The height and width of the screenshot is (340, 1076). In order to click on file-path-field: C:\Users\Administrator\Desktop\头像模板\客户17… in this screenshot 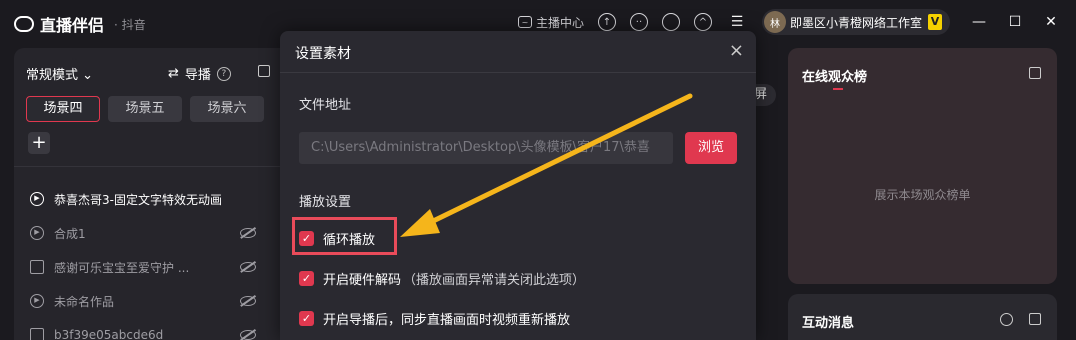, I will do `click(486, 148)`.